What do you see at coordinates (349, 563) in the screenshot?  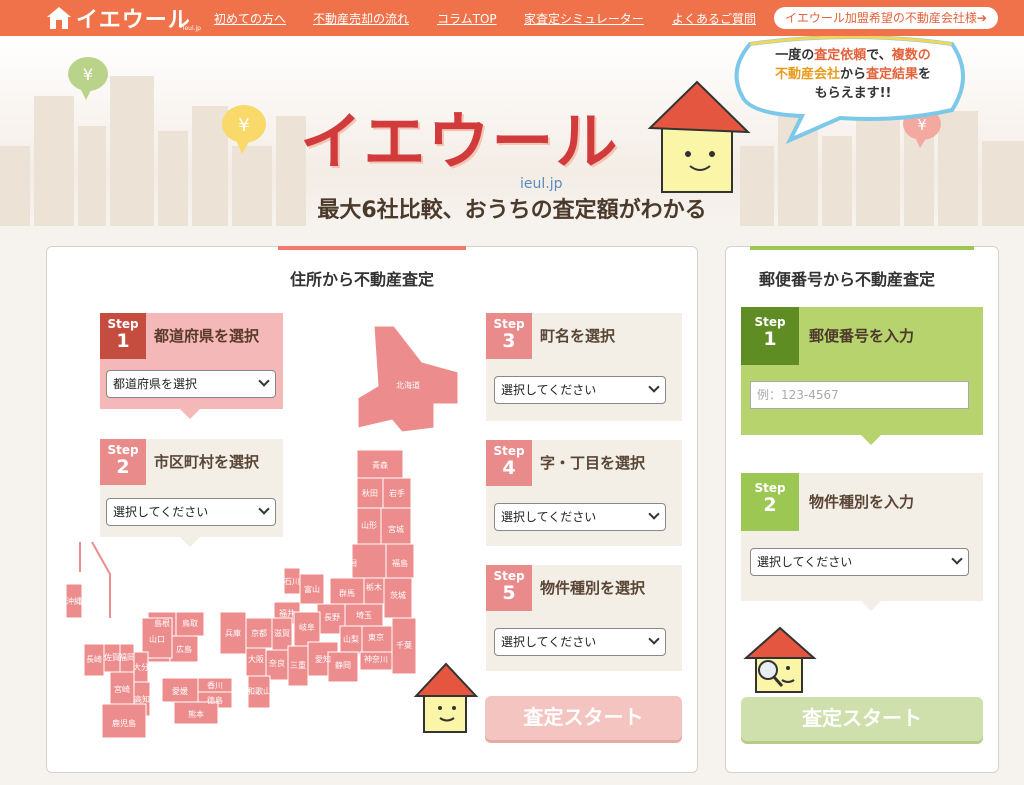 I see `svg-text: 新潟` at bounding box center [349, 563].